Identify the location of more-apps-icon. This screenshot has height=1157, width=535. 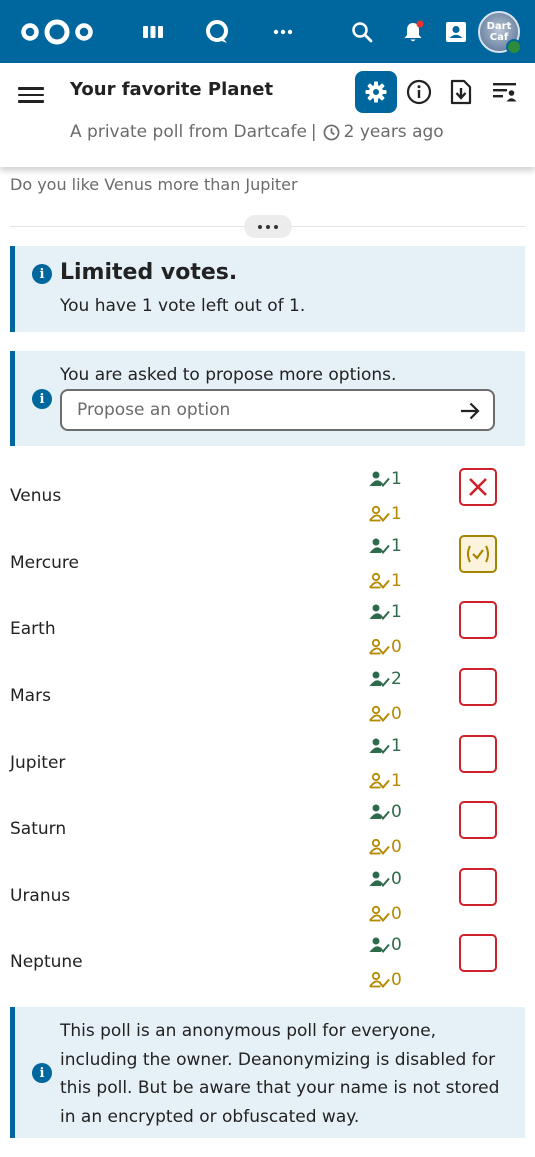
(283, 31).